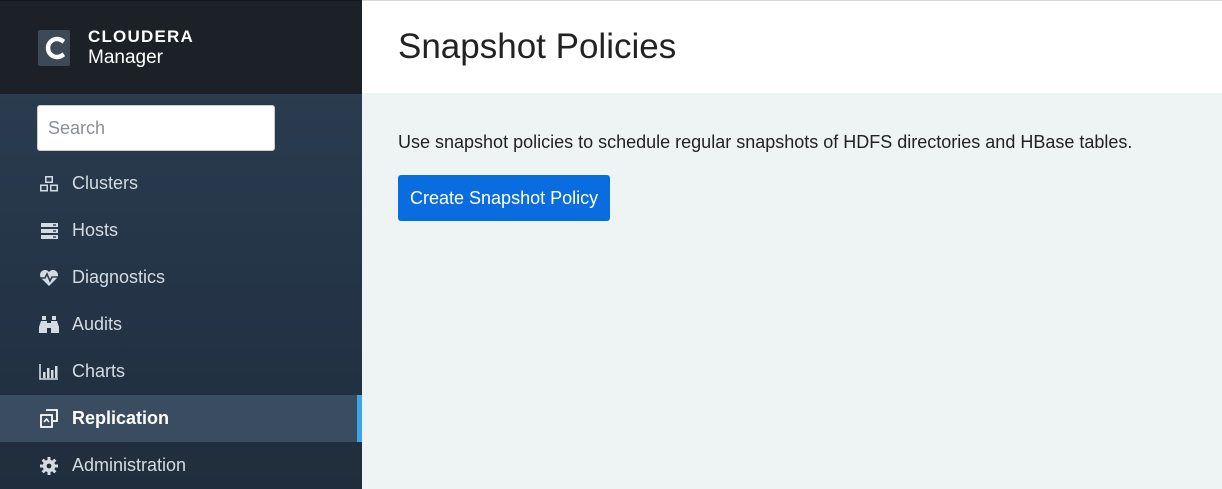  I want to click on sidebar-item-label: Audits, so click(97, 324).